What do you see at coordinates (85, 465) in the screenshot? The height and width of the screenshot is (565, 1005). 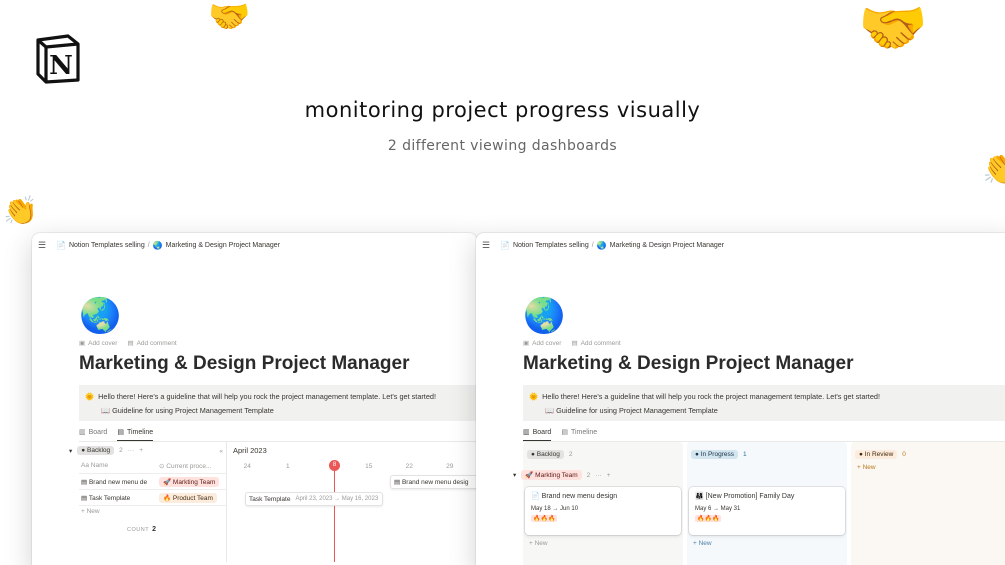 I see `text-prop-icon: Aa` at bounding box center [85, 465].